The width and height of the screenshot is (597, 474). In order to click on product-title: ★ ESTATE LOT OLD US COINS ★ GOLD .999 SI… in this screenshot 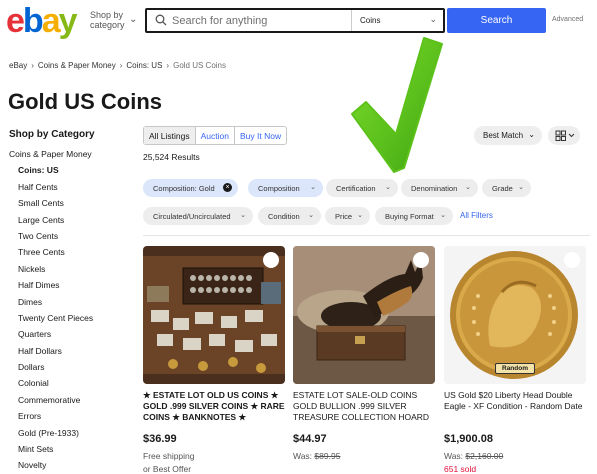, I will do `click(214, 408)`.